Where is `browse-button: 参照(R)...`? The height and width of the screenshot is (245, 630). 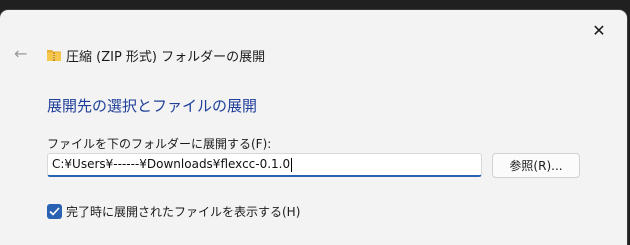 browse-button: 参照(R)... is located at coordinates (536, 165).